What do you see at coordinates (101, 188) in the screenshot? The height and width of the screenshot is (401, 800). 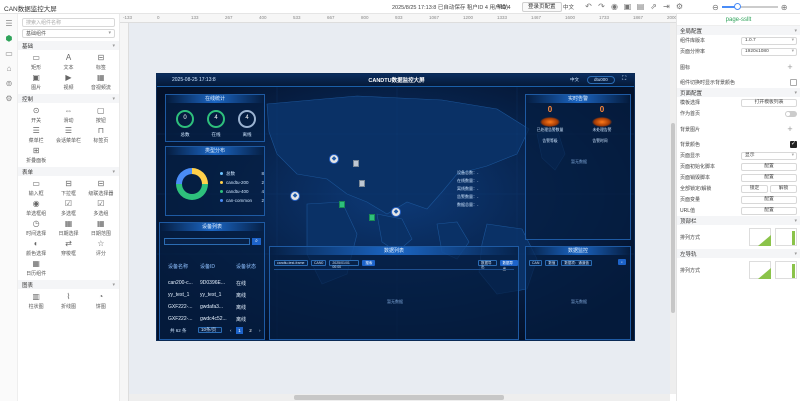 I see `component-item: ⊟ 级联选择器` at bounding box center [101, 188].